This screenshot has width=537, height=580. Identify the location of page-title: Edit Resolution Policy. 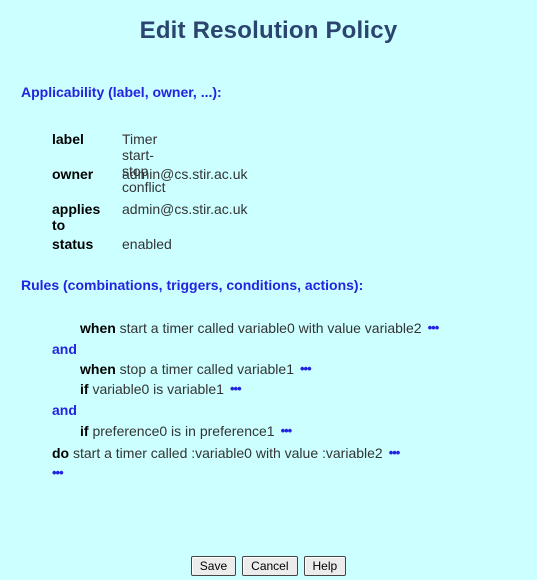
(268, 30).